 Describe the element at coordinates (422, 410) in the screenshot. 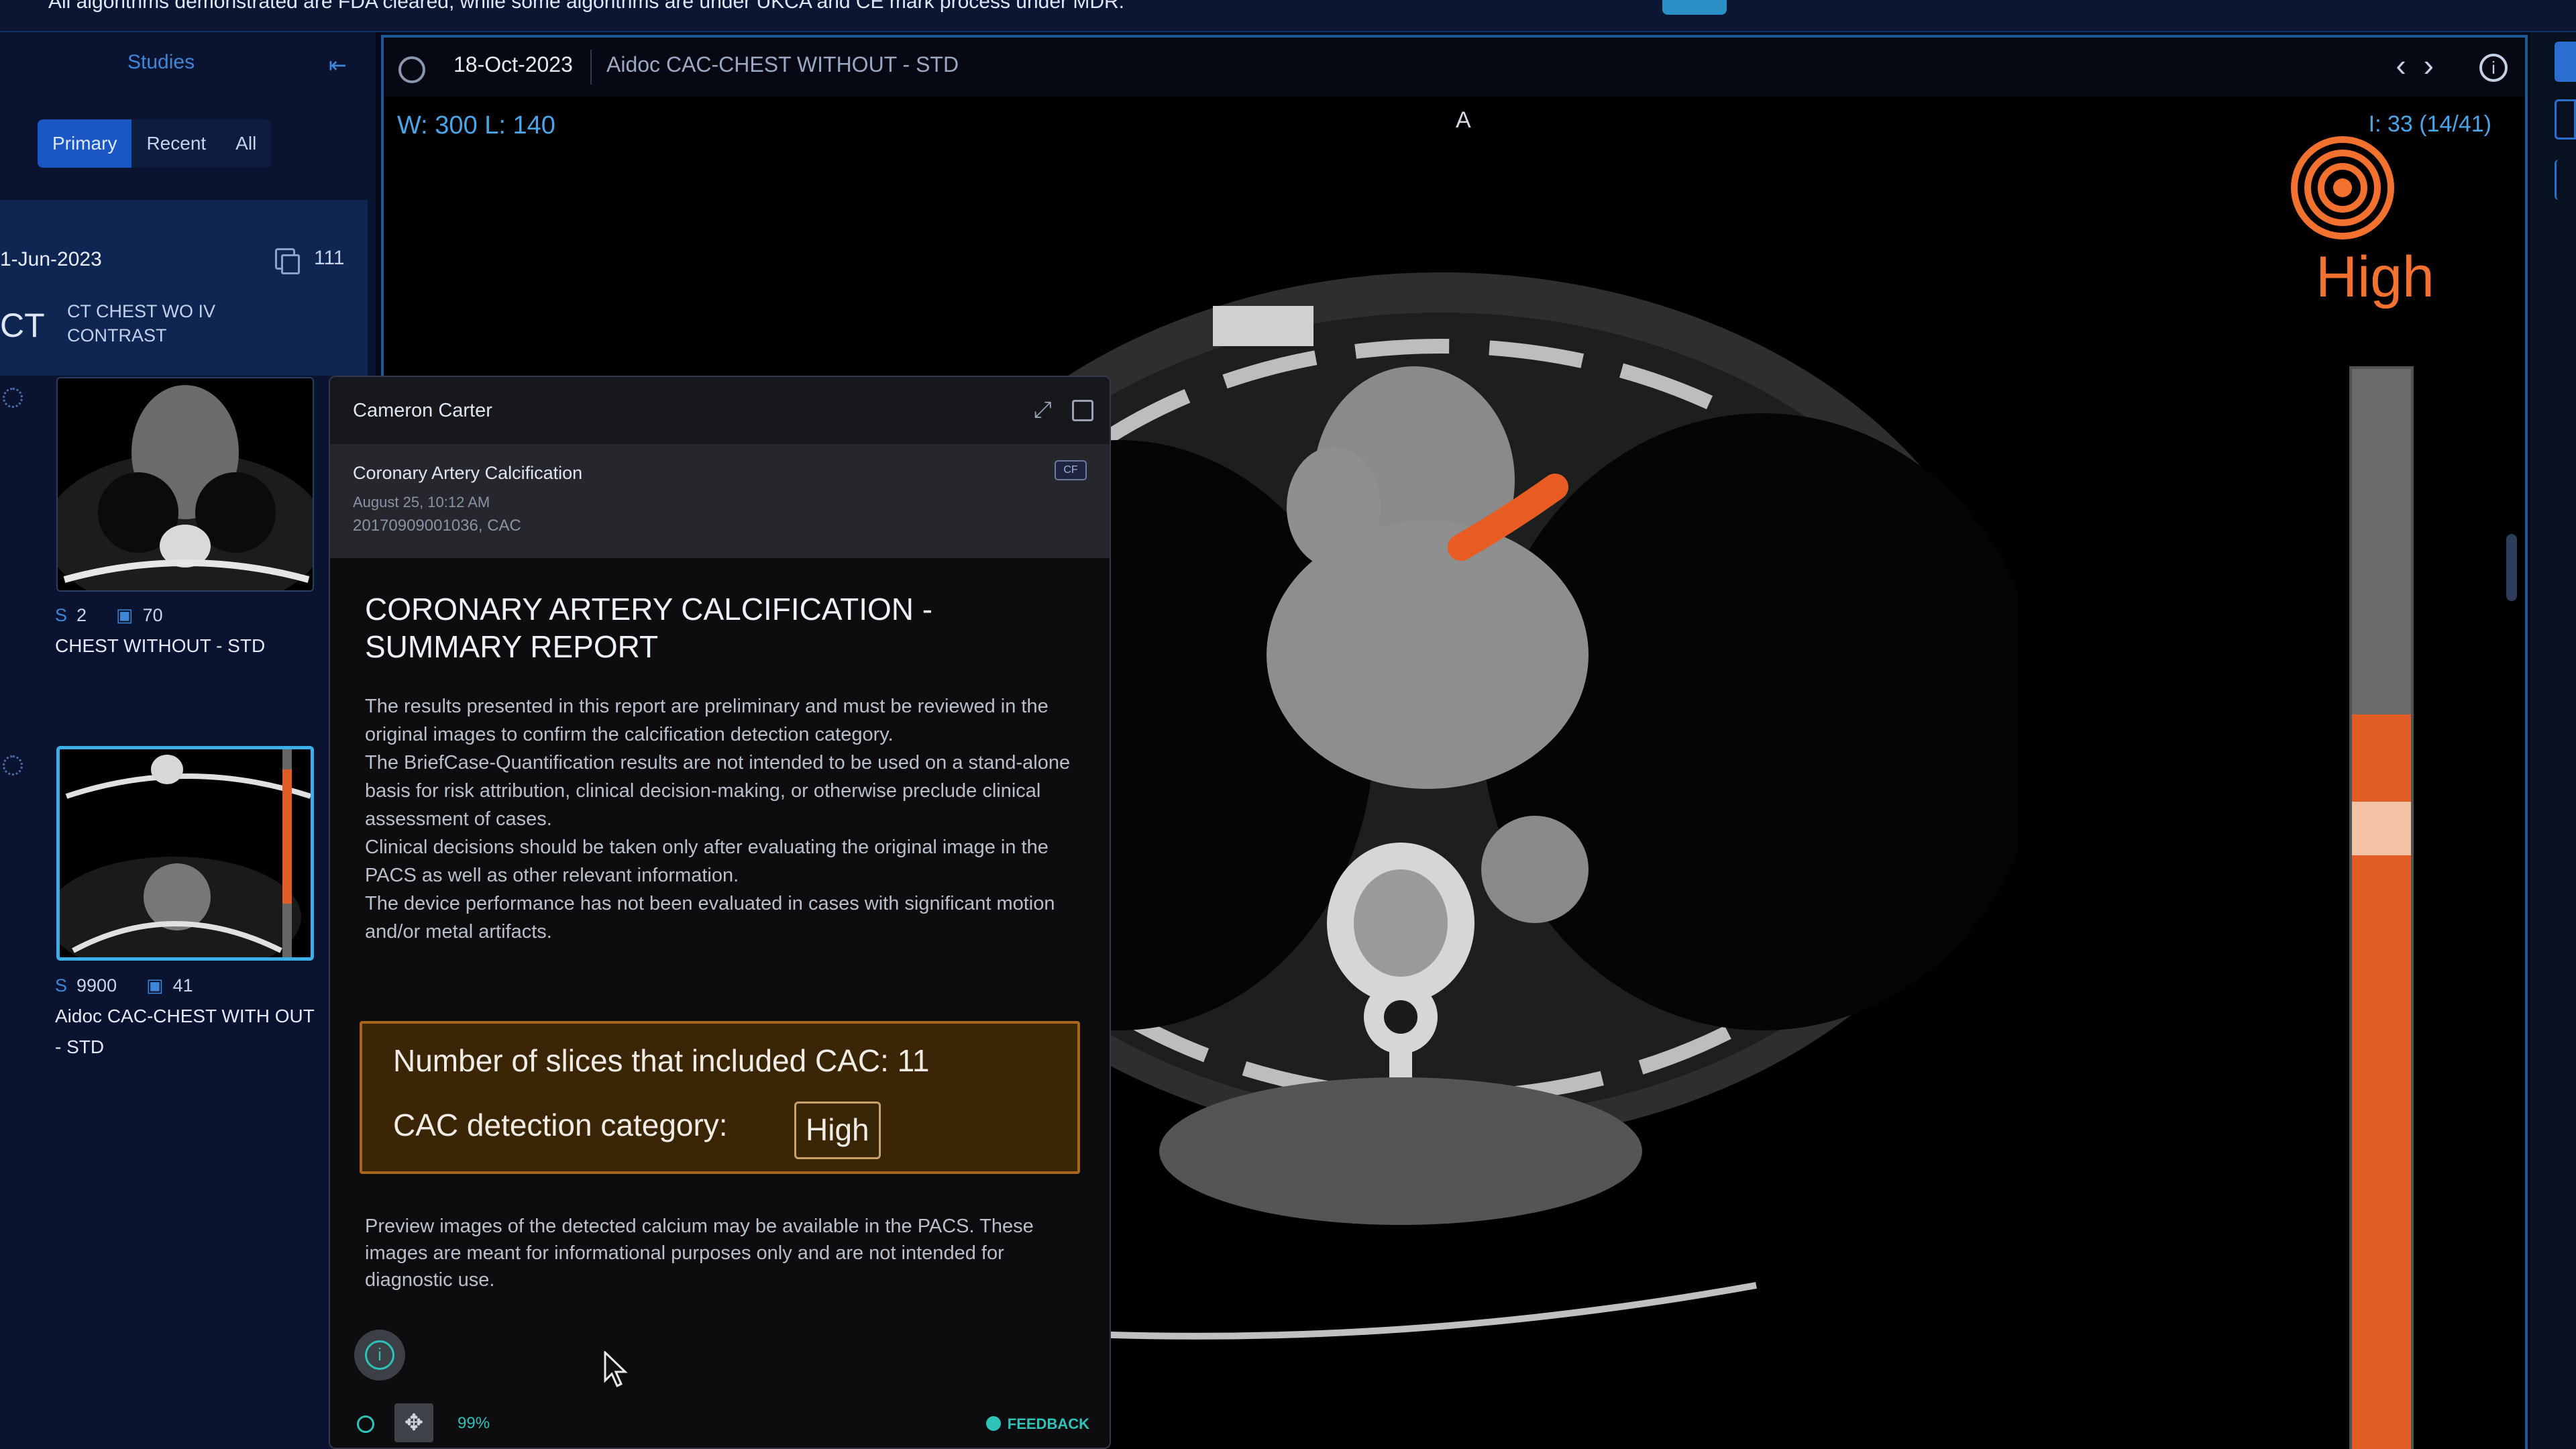

I see `patient-name: Cameron Carter` at that location.